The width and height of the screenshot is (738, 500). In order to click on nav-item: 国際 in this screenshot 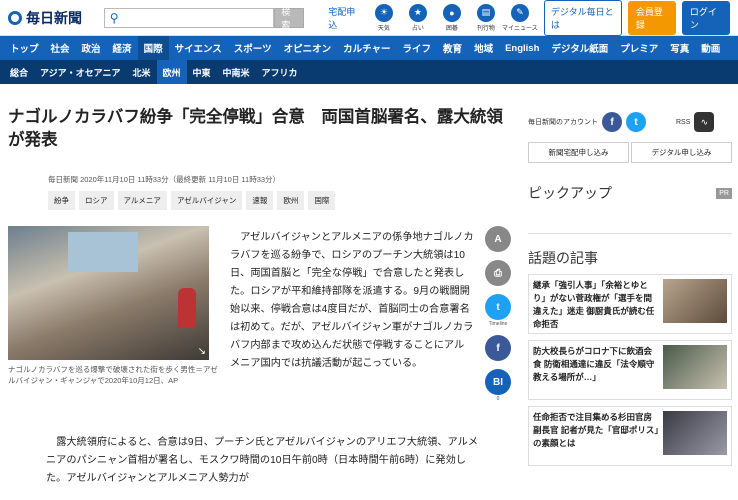, I will do `click(153, 48)`.